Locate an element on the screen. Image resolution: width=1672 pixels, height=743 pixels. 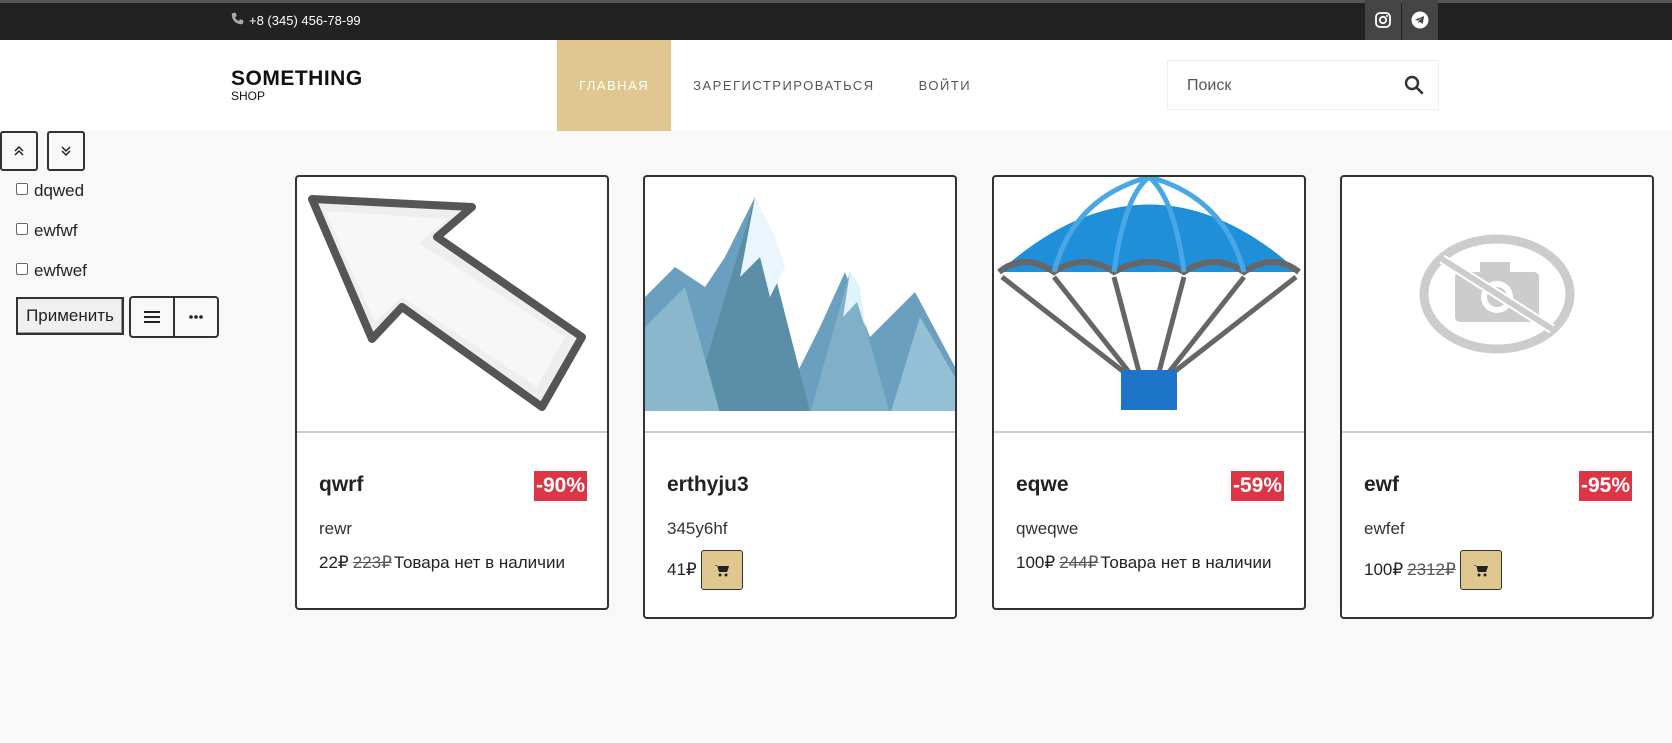
phone-icon is located at coordinates (237, 20).